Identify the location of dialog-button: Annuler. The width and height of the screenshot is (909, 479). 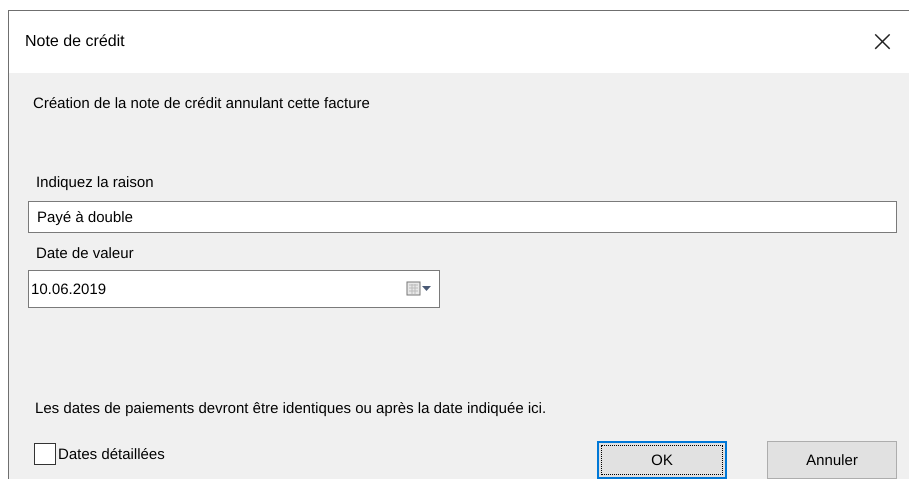
(832, 460).